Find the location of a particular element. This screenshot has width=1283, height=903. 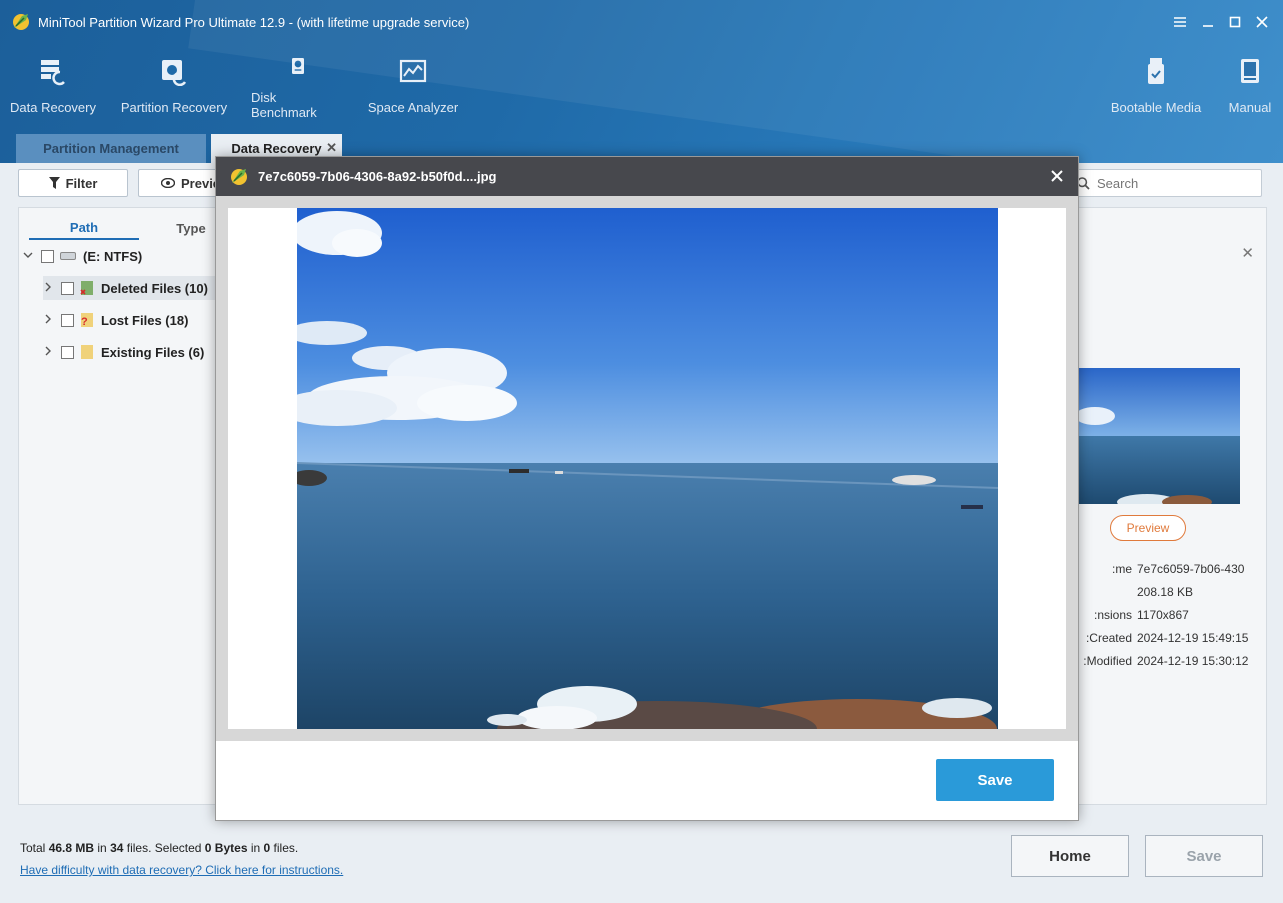

lost-folder-icon: ? is located at coordinates (87, 320).